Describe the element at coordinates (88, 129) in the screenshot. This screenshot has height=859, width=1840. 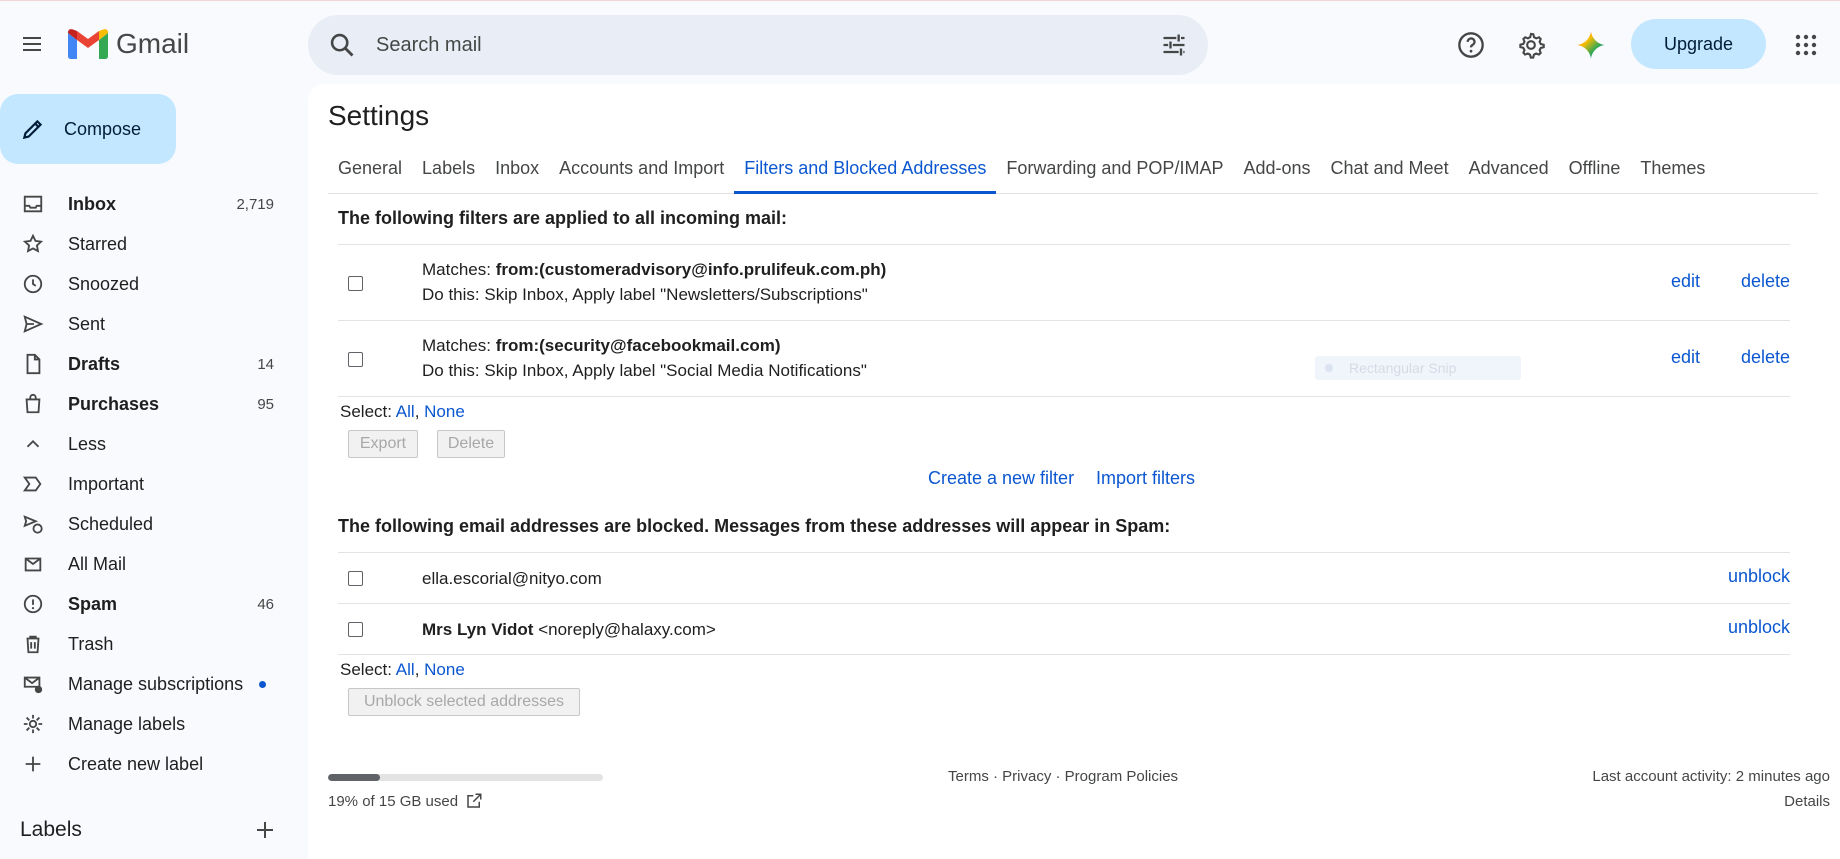
I see `compose-button: Compose` at that location.